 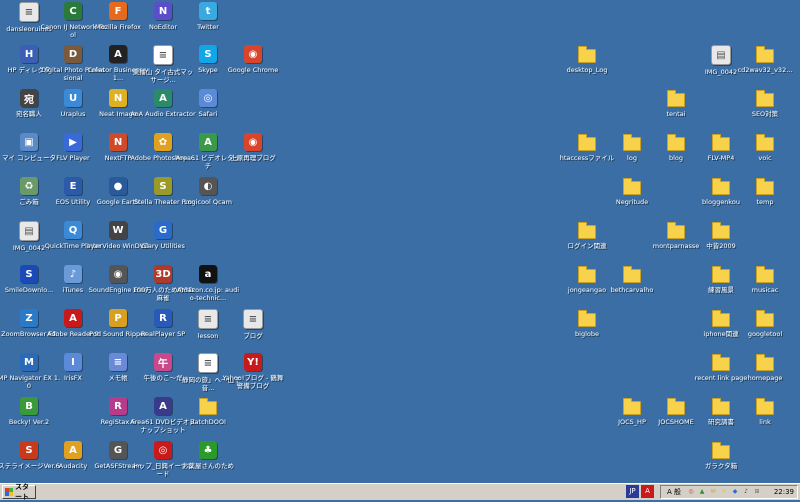 I want to click on desktop-icon: googletool, so click(x=765, y=323).